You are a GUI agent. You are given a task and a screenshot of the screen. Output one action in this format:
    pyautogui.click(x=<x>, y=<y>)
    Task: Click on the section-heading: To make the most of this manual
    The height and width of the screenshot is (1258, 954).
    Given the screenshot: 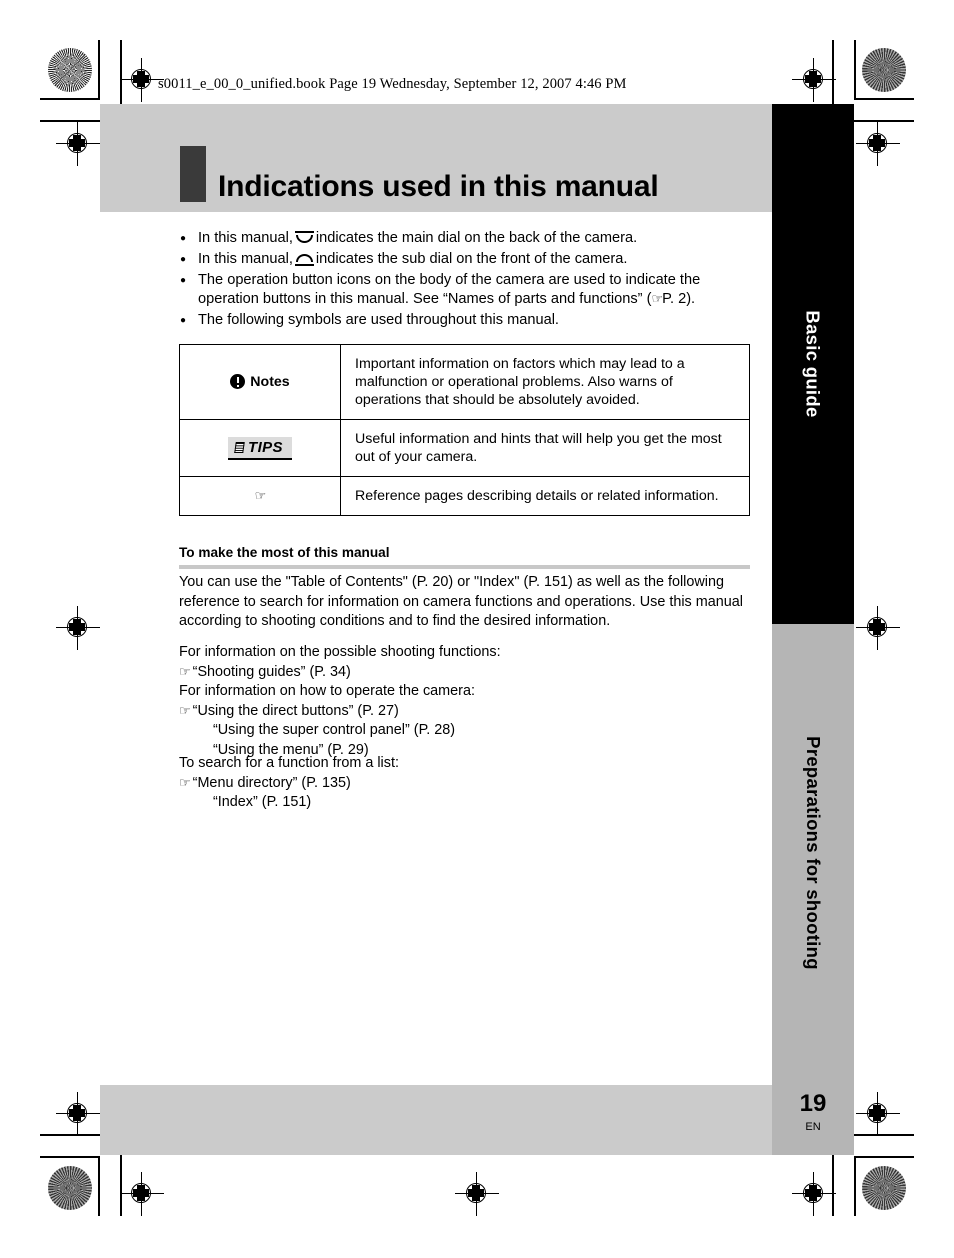 What is the action you would take?
    pyautogui.click(x=284, y=552)
    